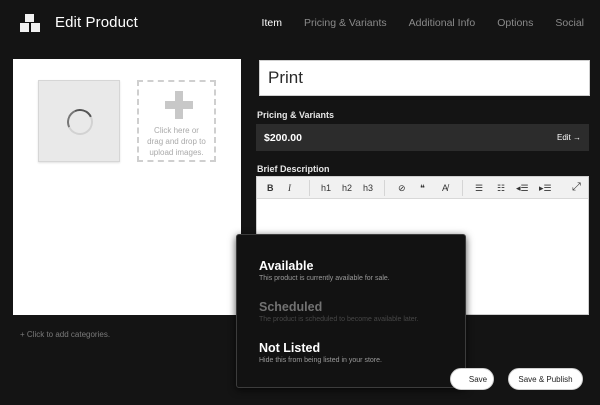  Describe the element at coordinates (289, 188) in the screenshot. I see `italic-button: I` at that location.